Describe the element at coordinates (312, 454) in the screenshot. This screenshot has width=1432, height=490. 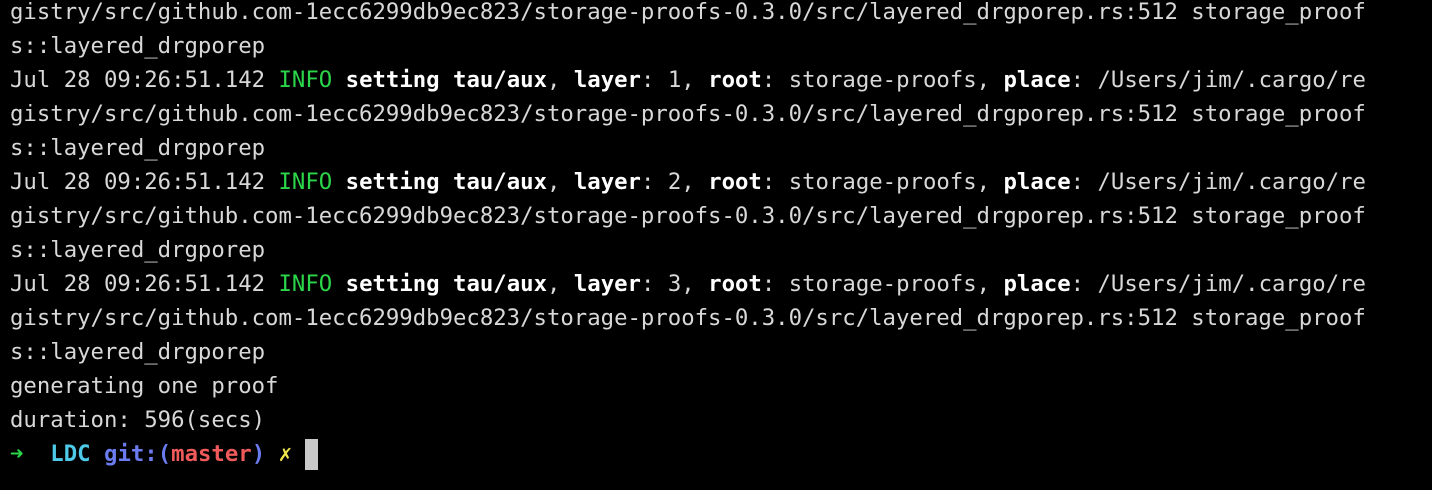
I see `terminal-cursor` at that location.